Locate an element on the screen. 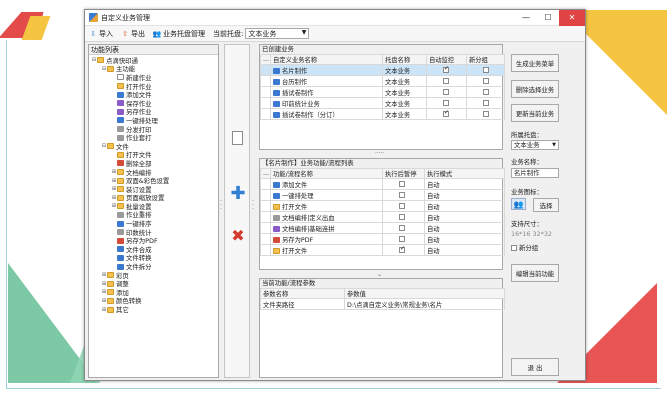  tree-item: 保存作业 is located at coordinates (154, 103).